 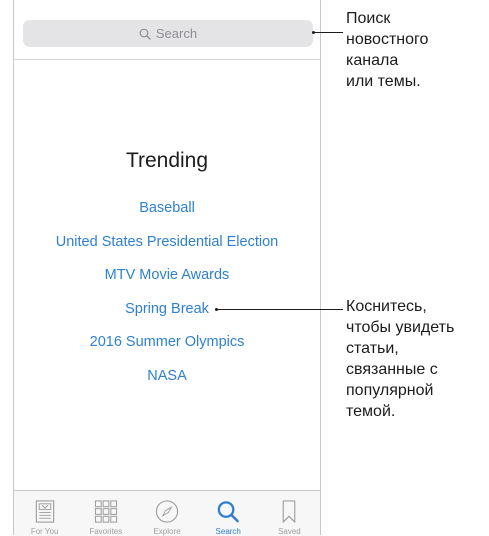 I want to click on trending-callout-line-3: статьи,, so click(x=372, y=348).